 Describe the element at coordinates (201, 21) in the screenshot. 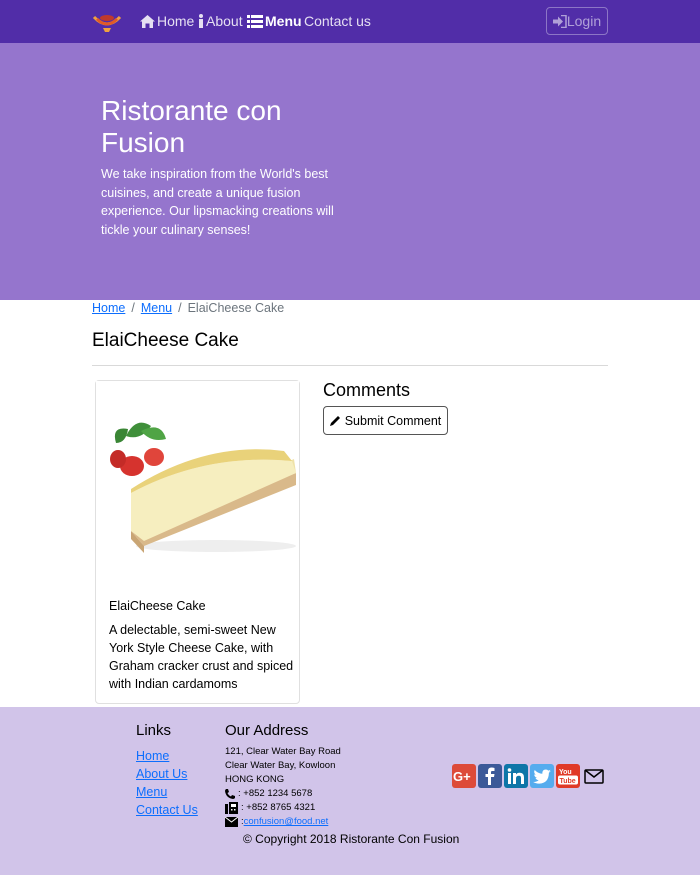

I see `info-icon` at that location.